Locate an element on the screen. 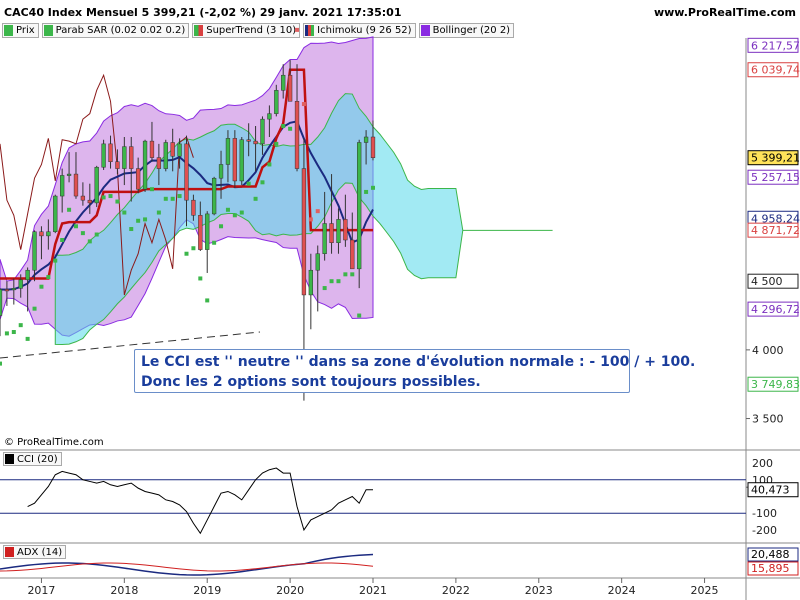 This screenshot has width=800, height=600. adx-legend: ADX (14) is located at coordinates (35, 552).